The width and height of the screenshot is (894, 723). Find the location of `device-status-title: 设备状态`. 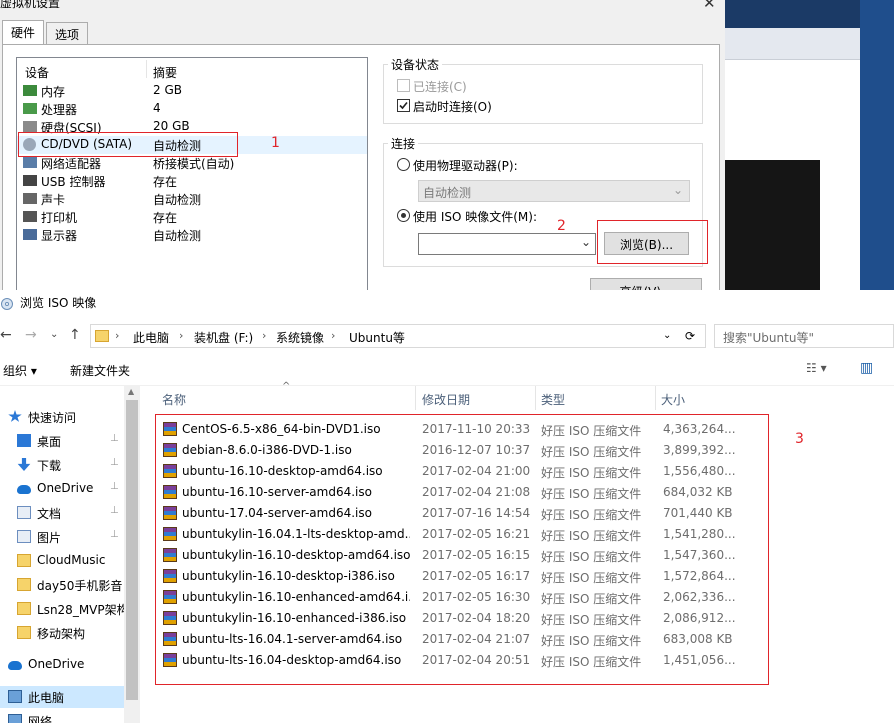

device-status-title: 设备状态 is located at coordinates (415, 64).